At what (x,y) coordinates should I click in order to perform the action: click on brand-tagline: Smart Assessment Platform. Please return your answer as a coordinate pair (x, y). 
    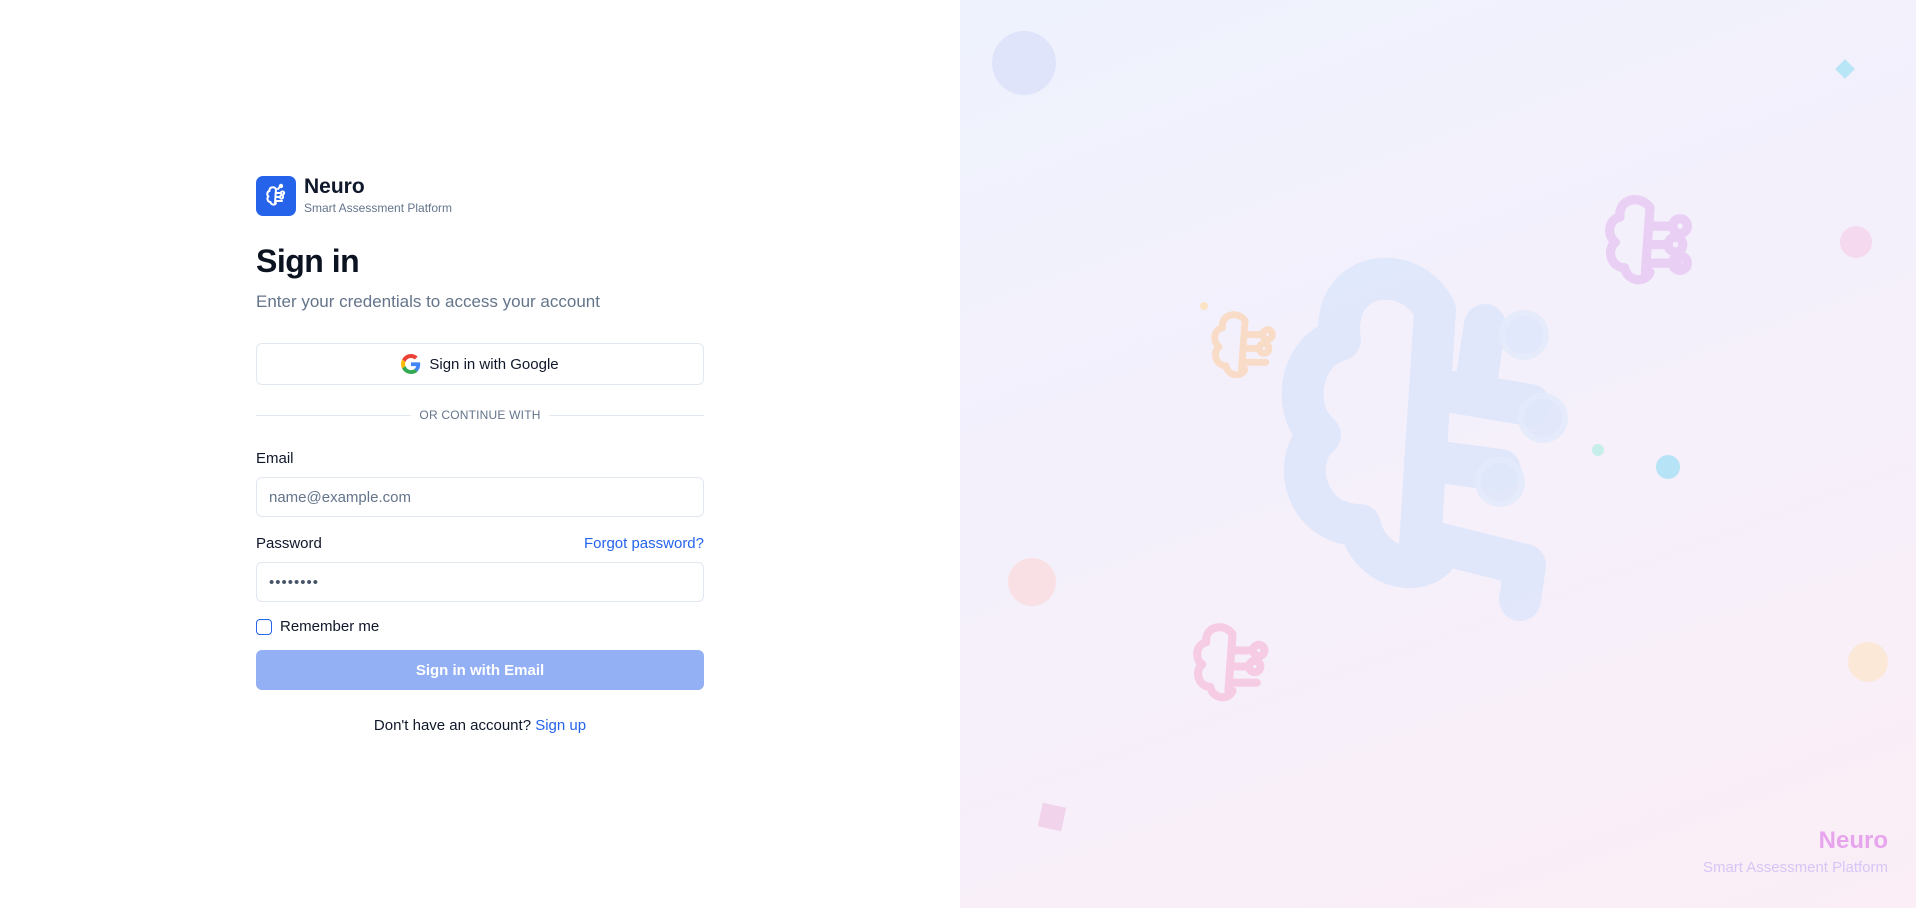
    Looking at the image, I should click on (378, 208).